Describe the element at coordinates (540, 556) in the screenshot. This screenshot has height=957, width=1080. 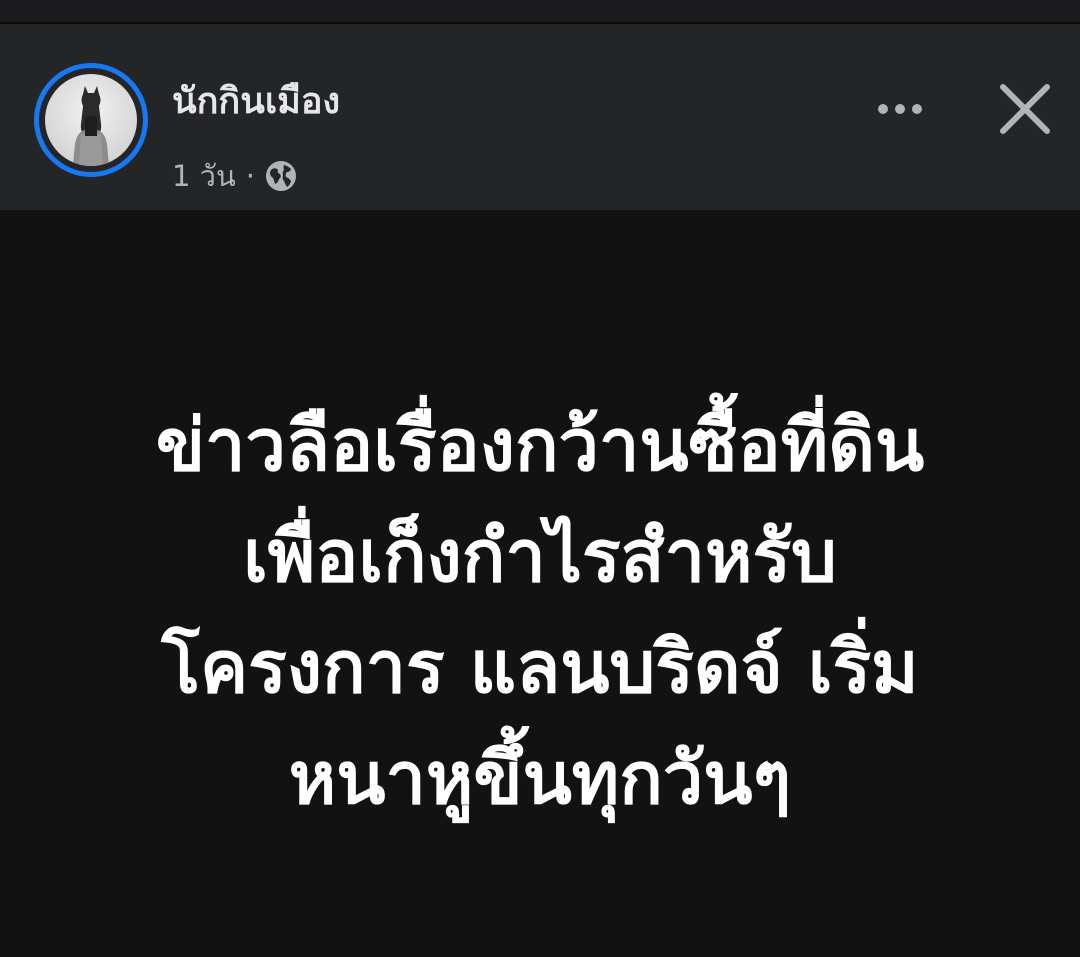
I see `post-text-line: เพื่อเก็งกำไรสำหรับ` at that location.